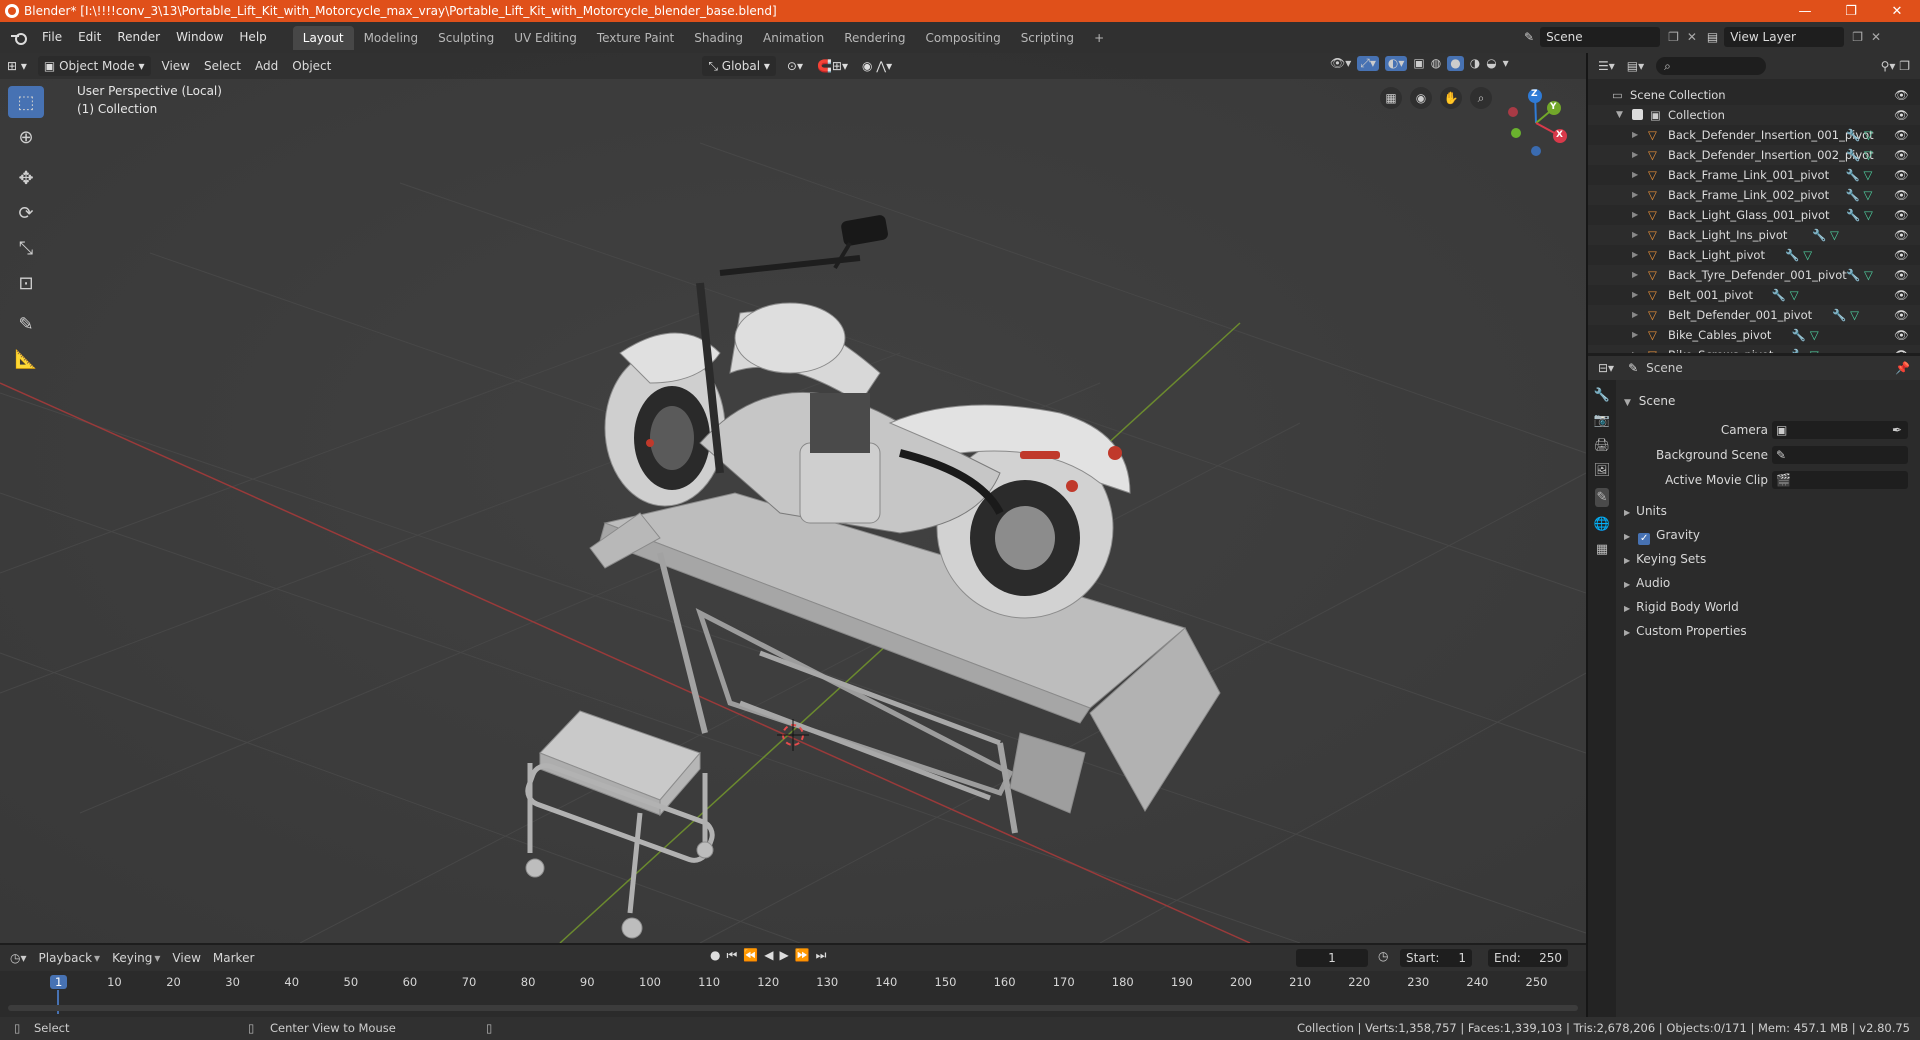 The image size is (1920, 1040). What do you see at coordinates (1754, 195) in the screenshot?
I see `outliner-item: ▶ ▽ Back_Frame_Link_002_pivot 🔧 ▽ 👁` at bounding box center [1754, 195].